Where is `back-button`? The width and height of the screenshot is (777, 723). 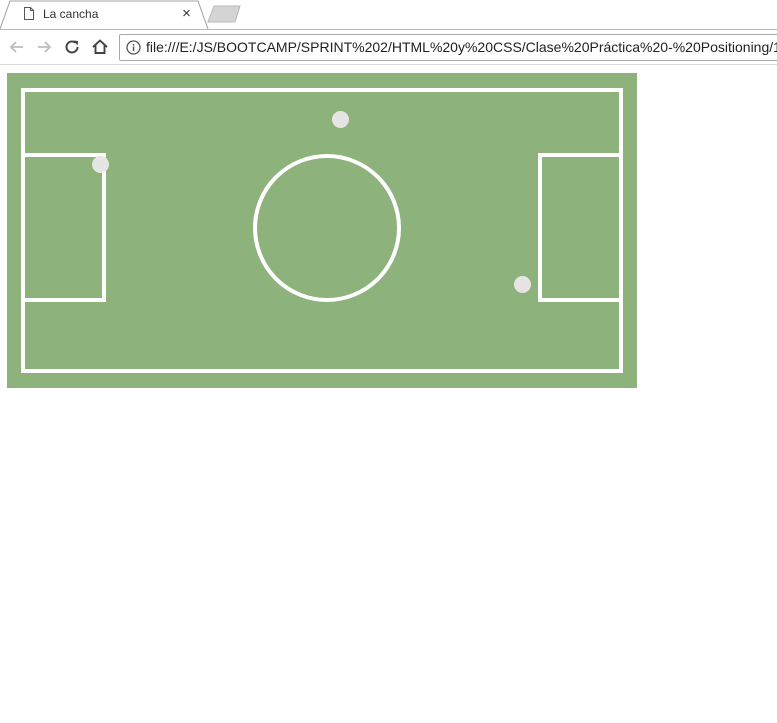 back-button is located at coordinates (17, 47).